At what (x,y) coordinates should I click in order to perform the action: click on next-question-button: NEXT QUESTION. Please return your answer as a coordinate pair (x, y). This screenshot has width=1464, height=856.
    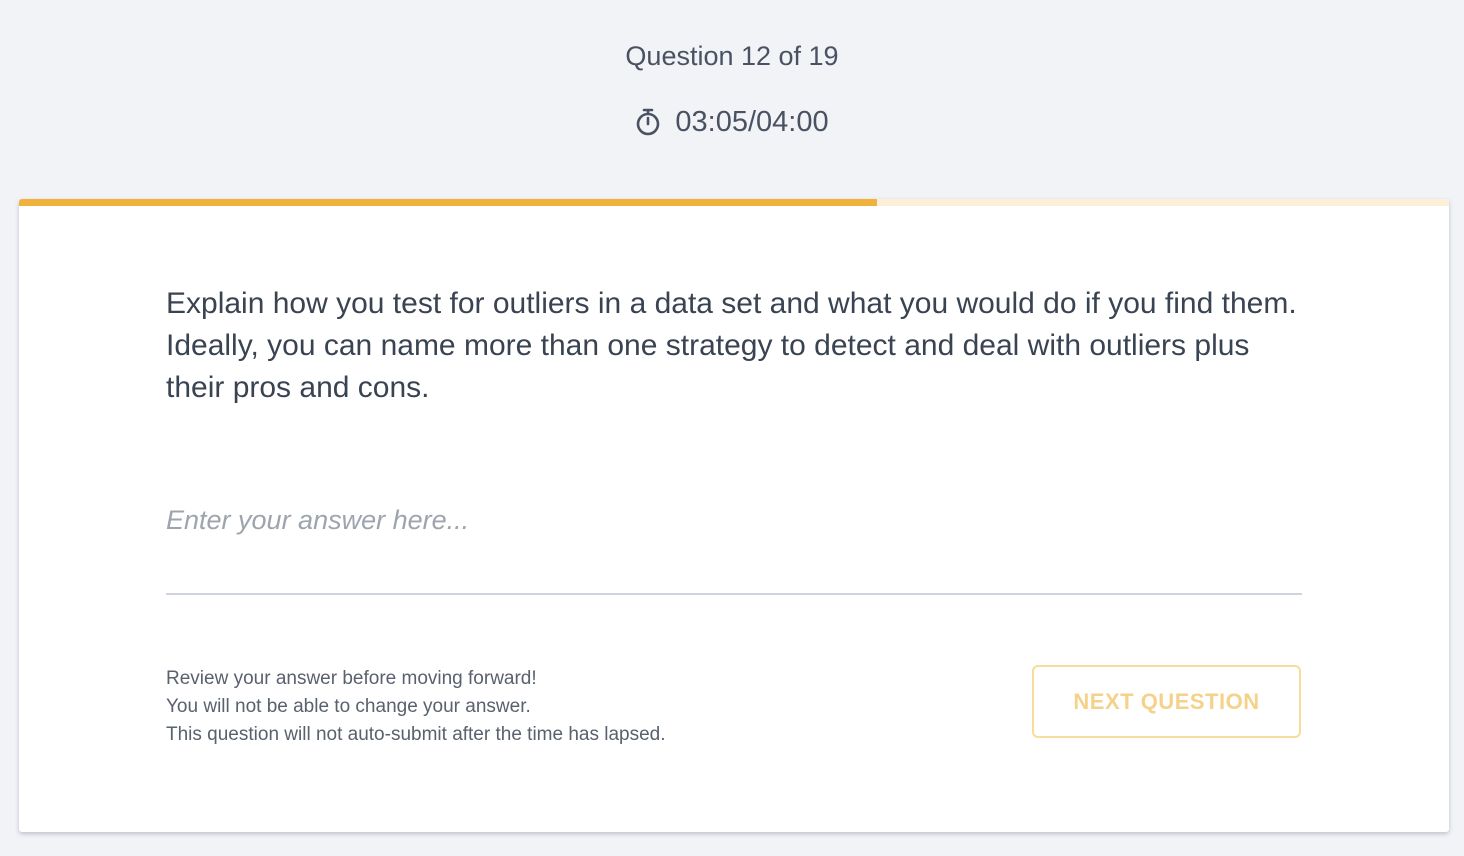
    Looking at the image, I should click on (1166, 701).